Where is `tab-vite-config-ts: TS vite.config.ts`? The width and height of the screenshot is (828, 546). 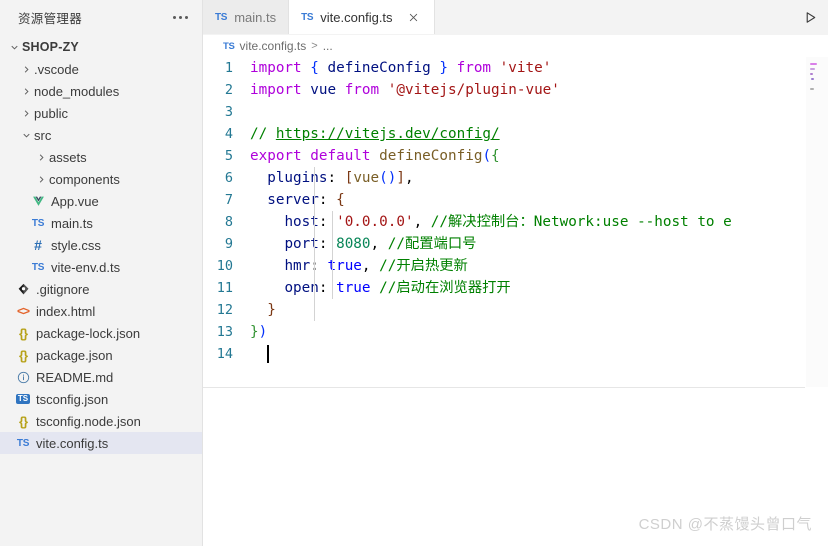 tab-vite-config-ts: TS vite.config.ts is located at coordinates (362, 17).